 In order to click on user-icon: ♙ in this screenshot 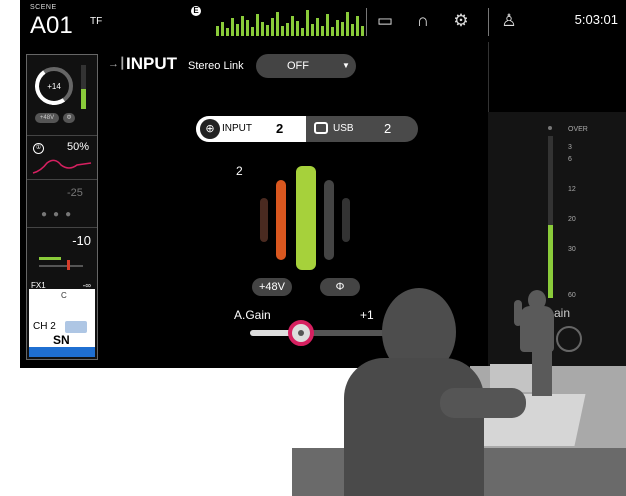, I will do `click(509, 21)`.